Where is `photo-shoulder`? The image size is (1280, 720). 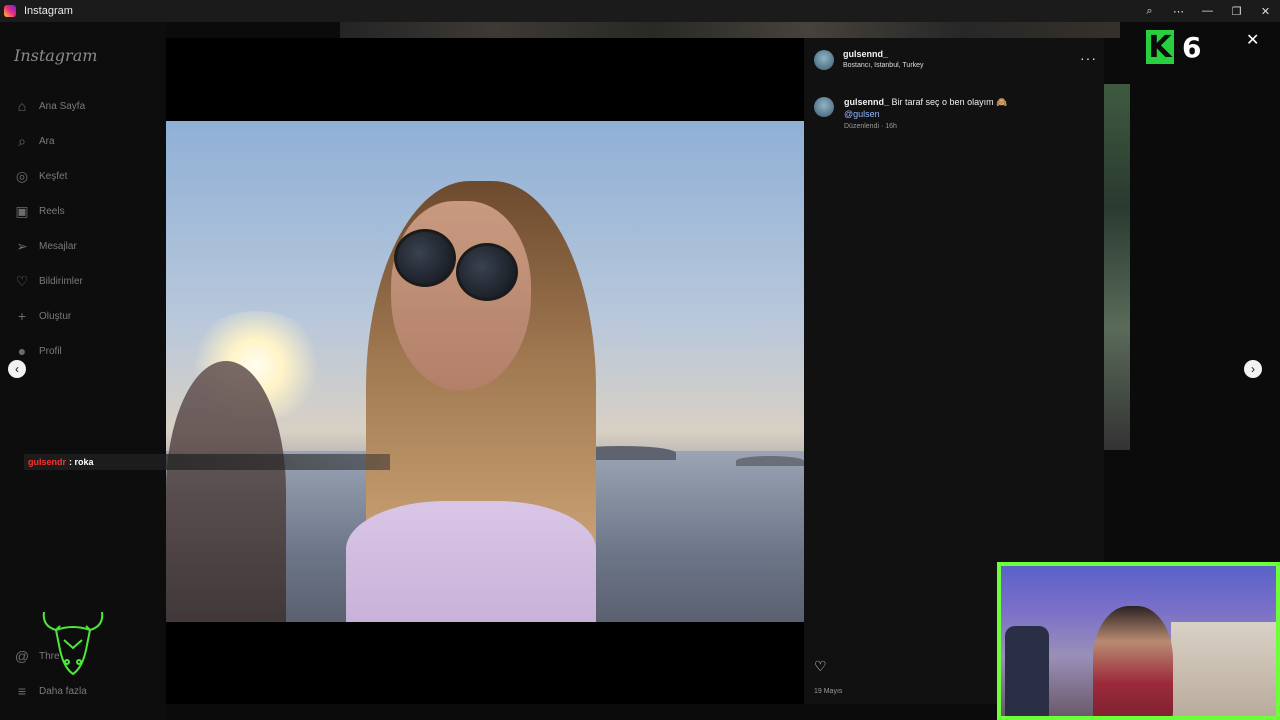 photo-shoulder is located at coordinates (226, 491).